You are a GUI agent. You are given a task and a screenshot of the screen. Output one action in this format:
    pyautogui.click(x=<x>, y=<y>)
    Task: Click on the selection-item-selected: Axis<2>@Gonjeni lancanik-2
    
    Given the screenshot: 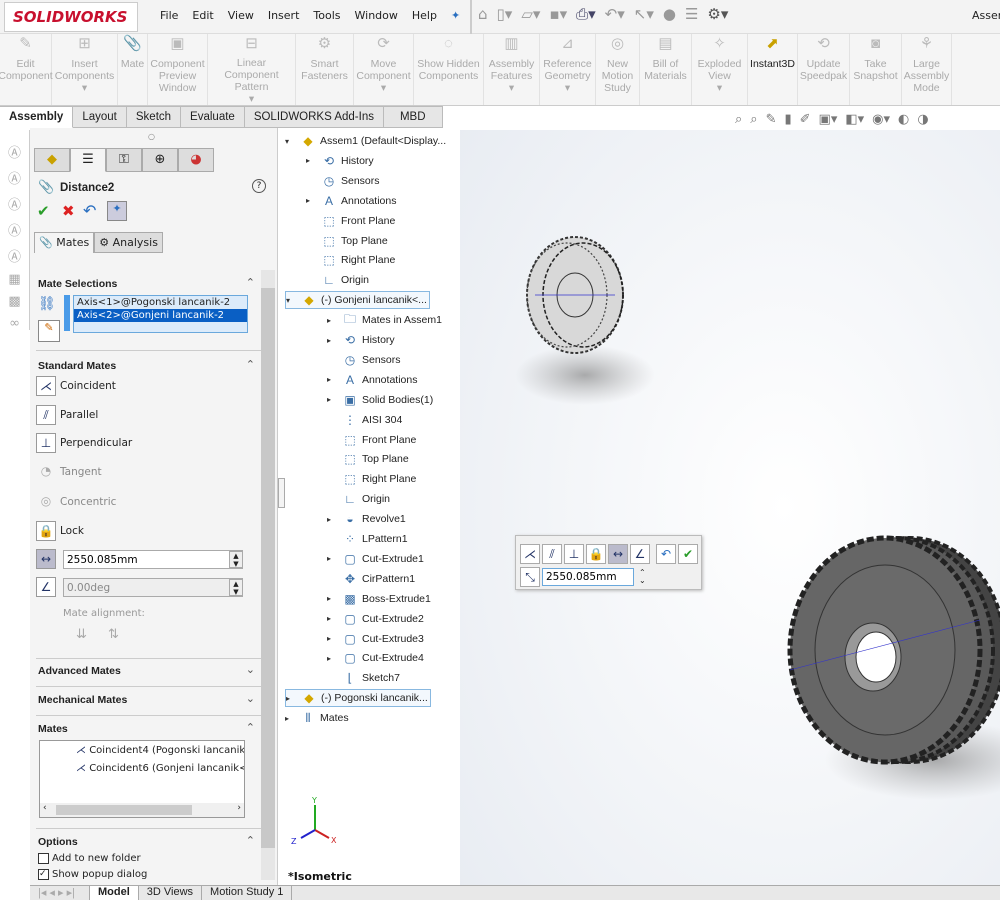 What is the action you would take?
    pyautogui.click(x=160, y=315)
    